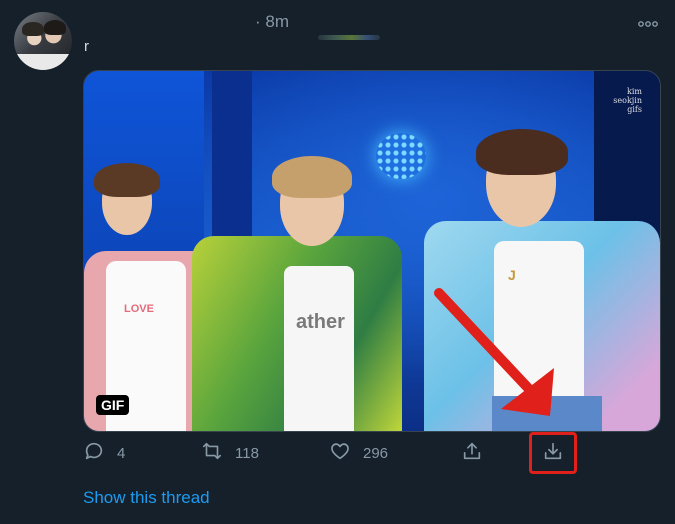 The image size is (675, 524). What do you see at coordinates (94, 453) in the screenshot?
I see `reply-icon` at bounding box center [94, 453].